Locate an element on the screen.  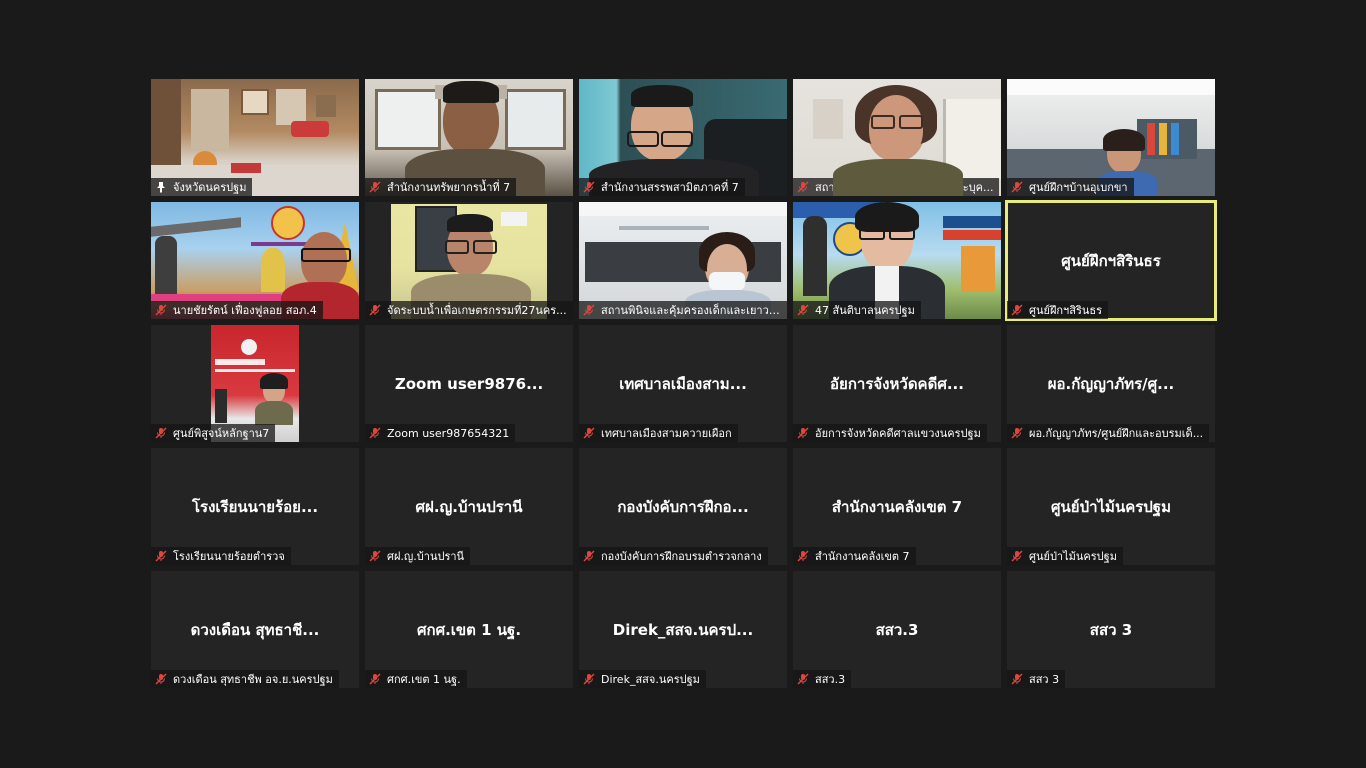
participant-name: จังหวัดนครปฐม is located at coordinates (210, 187).